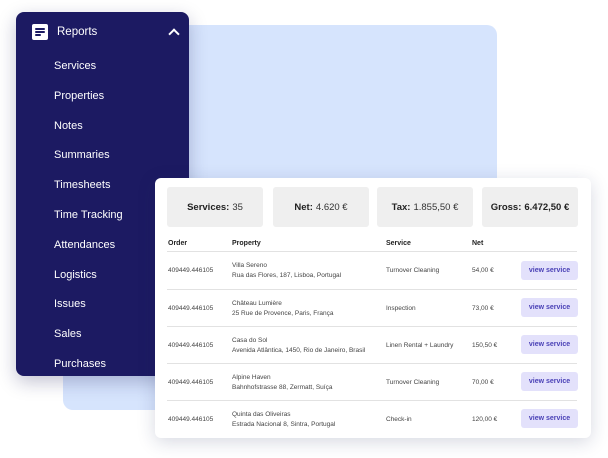 The image size is (608, 458). Describe the element at coordinates (40, 32) in the screenshot. I see `document-icon` at that location.